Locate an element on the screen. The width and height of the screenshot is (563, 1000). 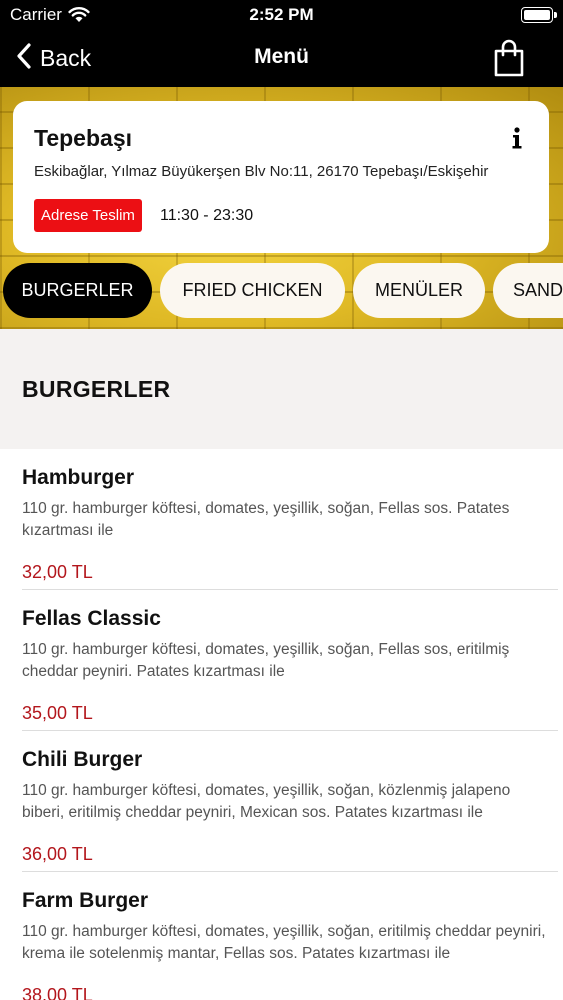
item-price: 32,00 TL is located at coordinates (57, 572).